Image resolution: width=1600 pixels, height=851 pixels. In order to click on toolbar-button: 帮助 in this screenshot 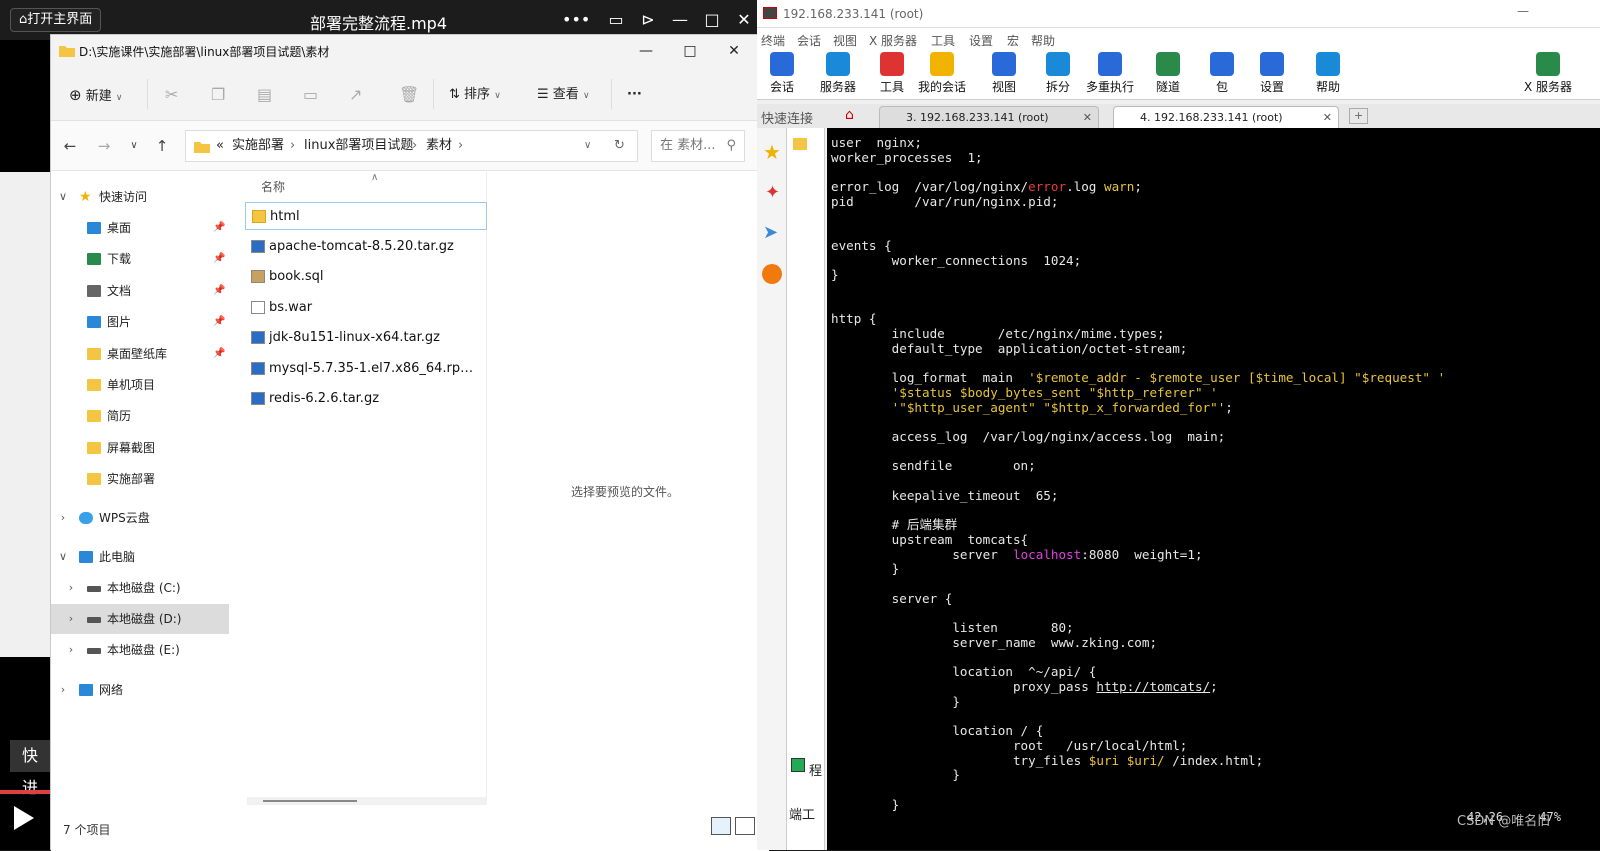, I will do `click(1328, 73)`.